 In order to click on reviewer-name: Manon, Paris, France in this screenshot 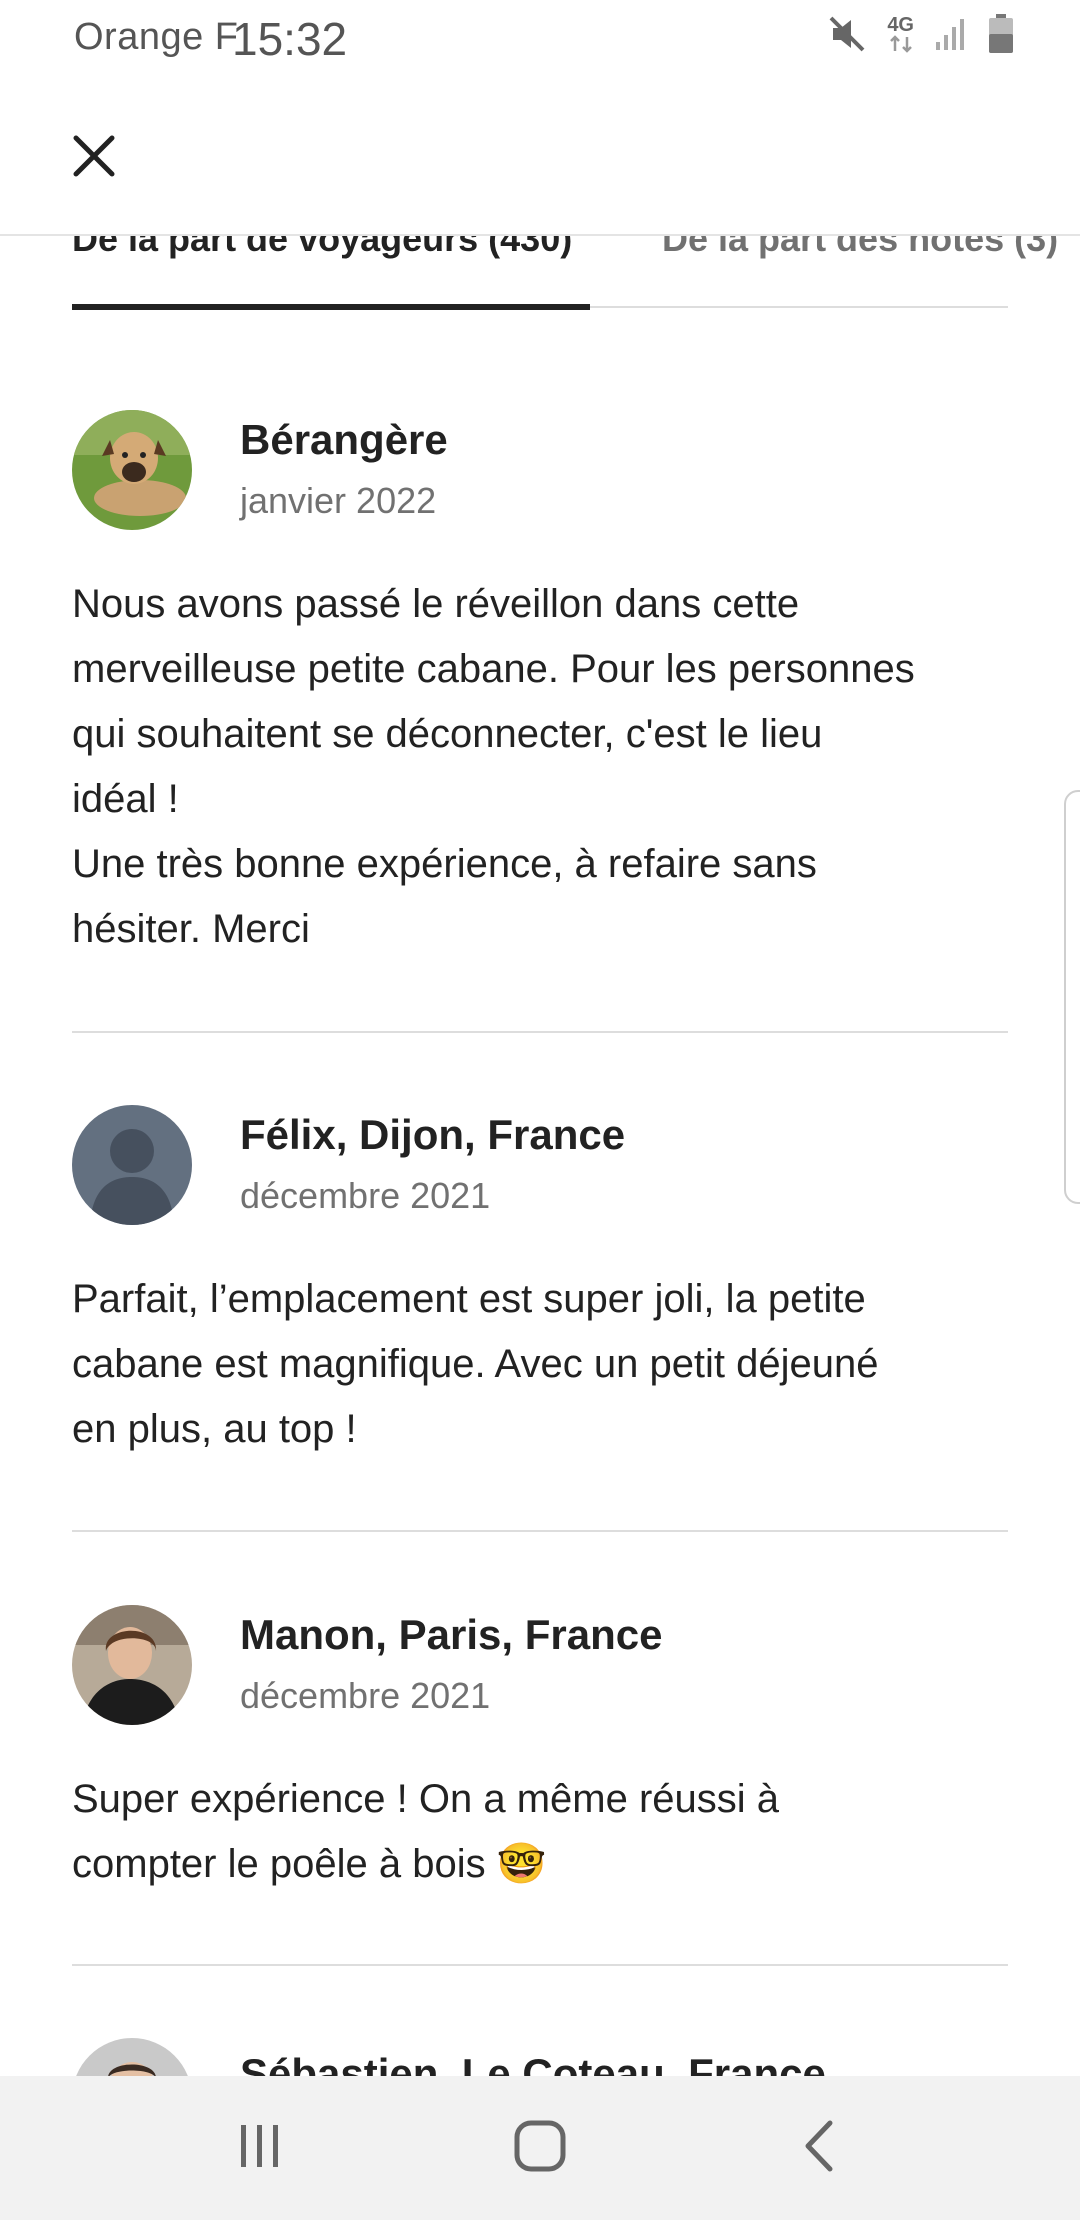, I will do `click(451, 1634)`.